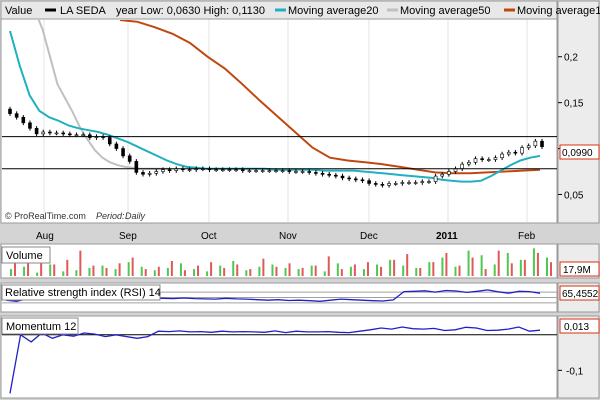 The width and height of the screenshot is (600, 405). Describe the element at coordinates (279, 261) in the screenshot. I see `volume-plot-area` at that location.